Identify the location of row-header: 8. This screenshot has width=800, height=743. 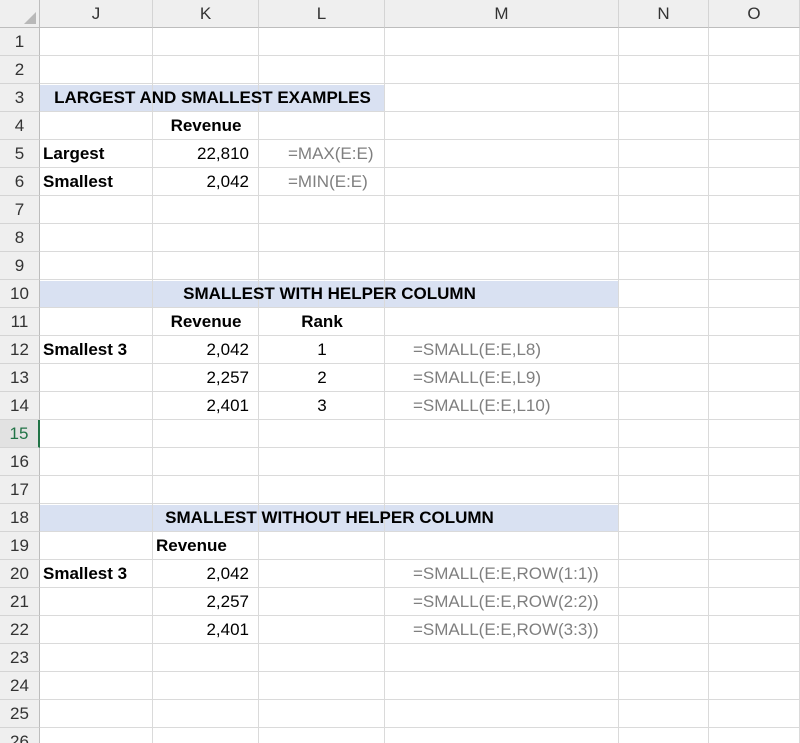
(20, 238).